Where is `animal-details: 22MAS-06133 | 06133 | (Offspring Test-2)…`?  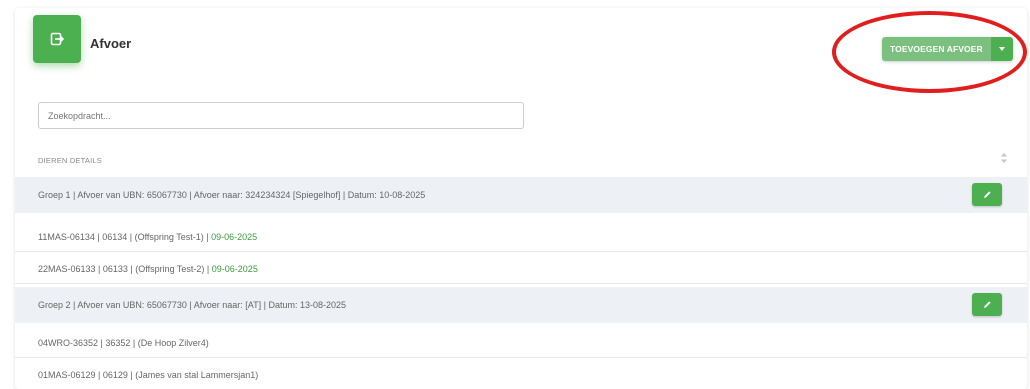 animal-details: 22MAS-06133 | 06133 | (Offspring Test-2)… is located at coordinates (125, 269).